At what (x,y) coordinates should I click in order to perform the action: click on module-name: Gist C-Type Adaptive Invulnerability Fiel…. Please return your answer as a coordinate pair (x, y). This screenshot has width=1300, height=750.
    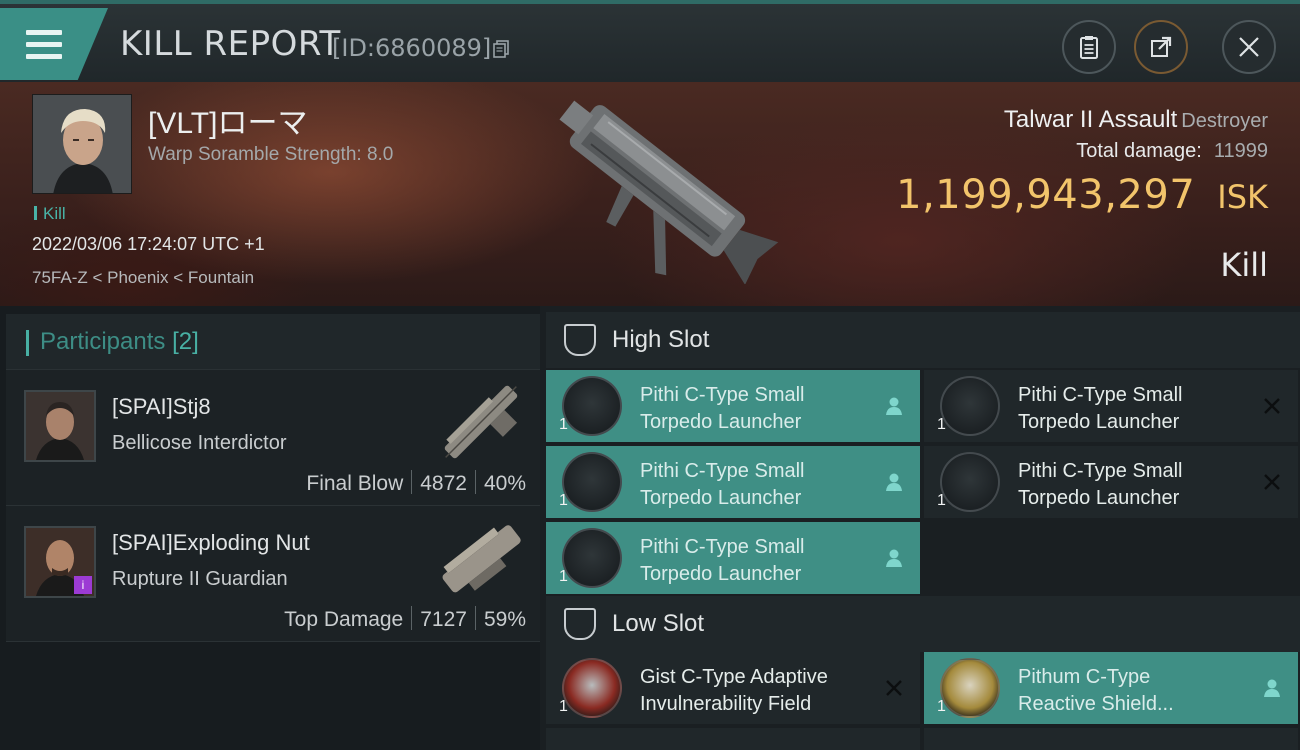
    Looking at the image, I should click on (734, 690).